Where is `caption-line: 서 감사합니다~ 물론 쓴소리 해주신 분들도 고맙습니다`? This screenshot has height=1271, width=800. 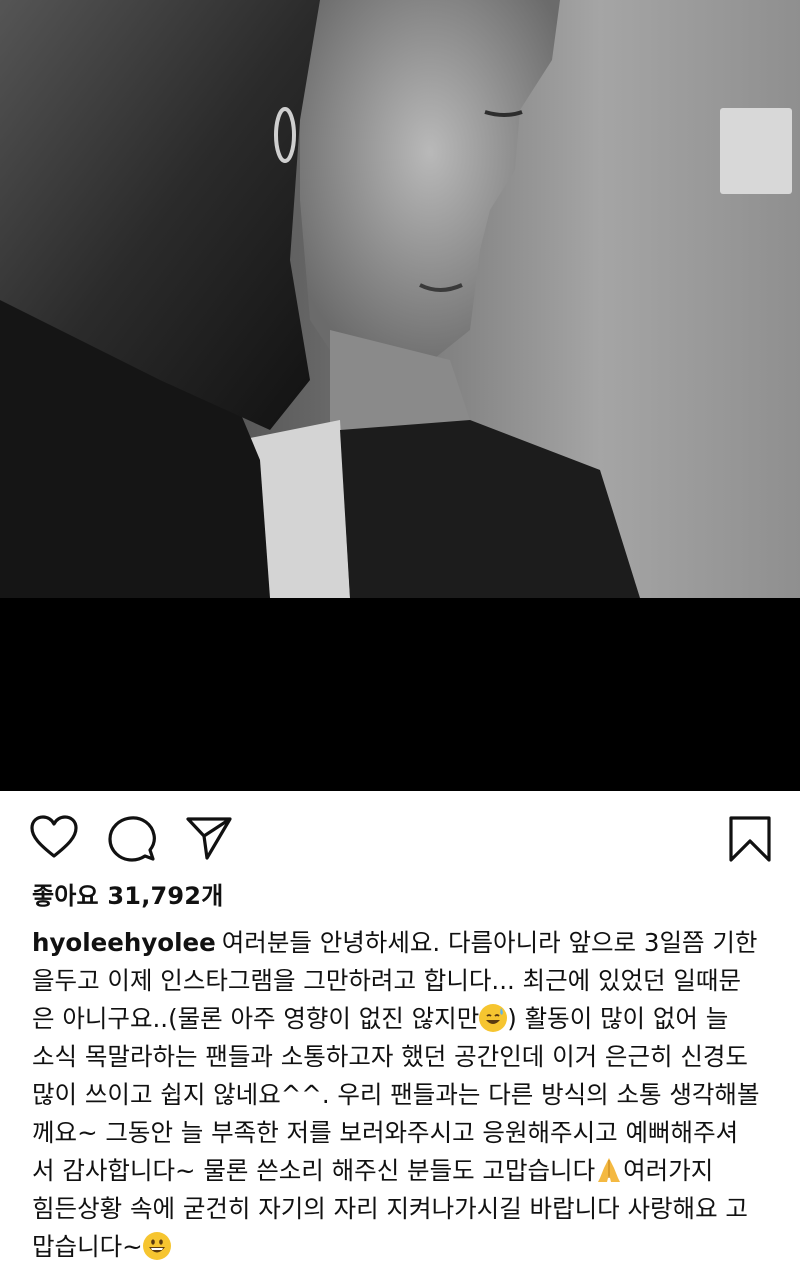 caption-line: 서 감사합니다~ 물론 쓴소리 해주신 분들도 고맙습니다 is located at coordinates (314, 1170).